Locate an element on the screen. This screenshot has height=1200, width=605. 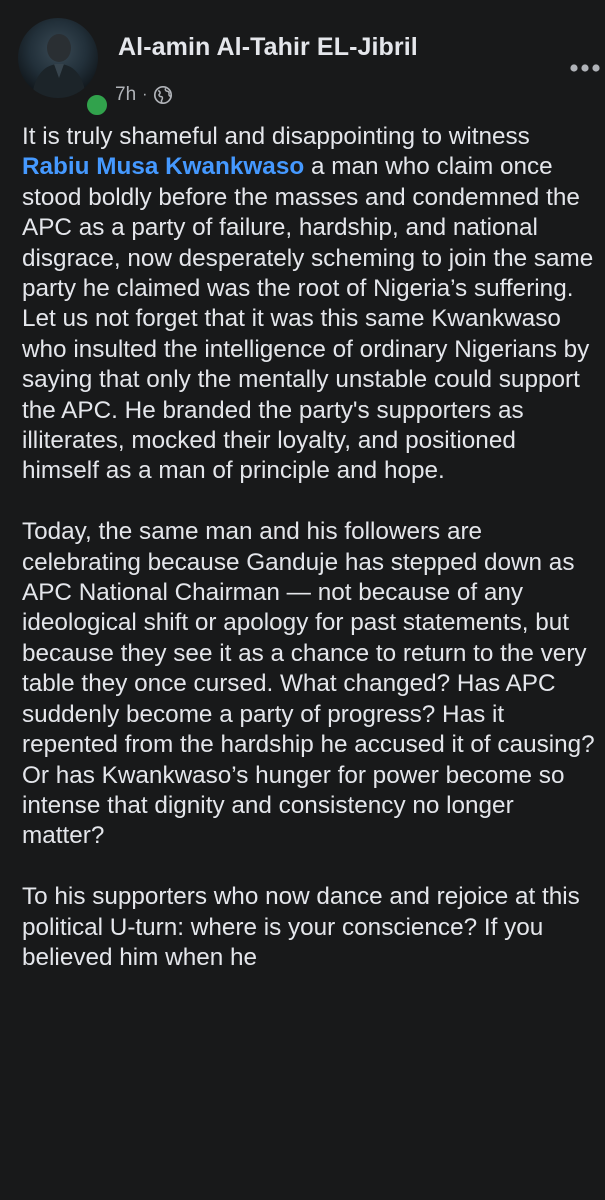
avatar-person-icon is located at coordinates (59, 66).